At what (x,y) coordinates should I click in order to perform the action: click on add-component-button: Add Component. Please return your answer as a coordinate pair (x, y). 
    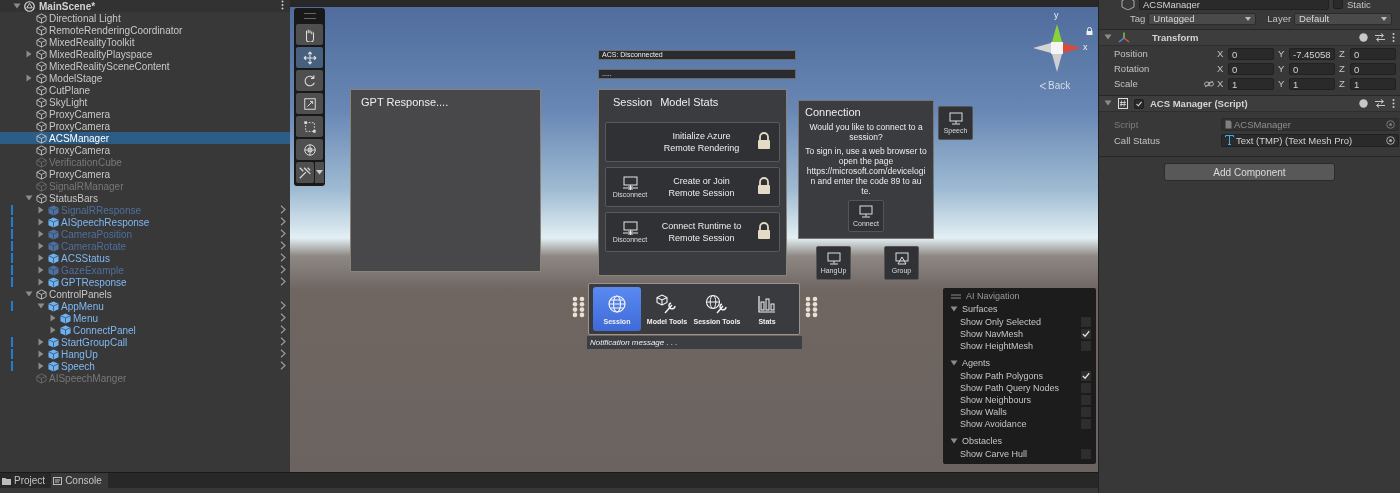
    Looking at the image, I should click on (1249, 172).